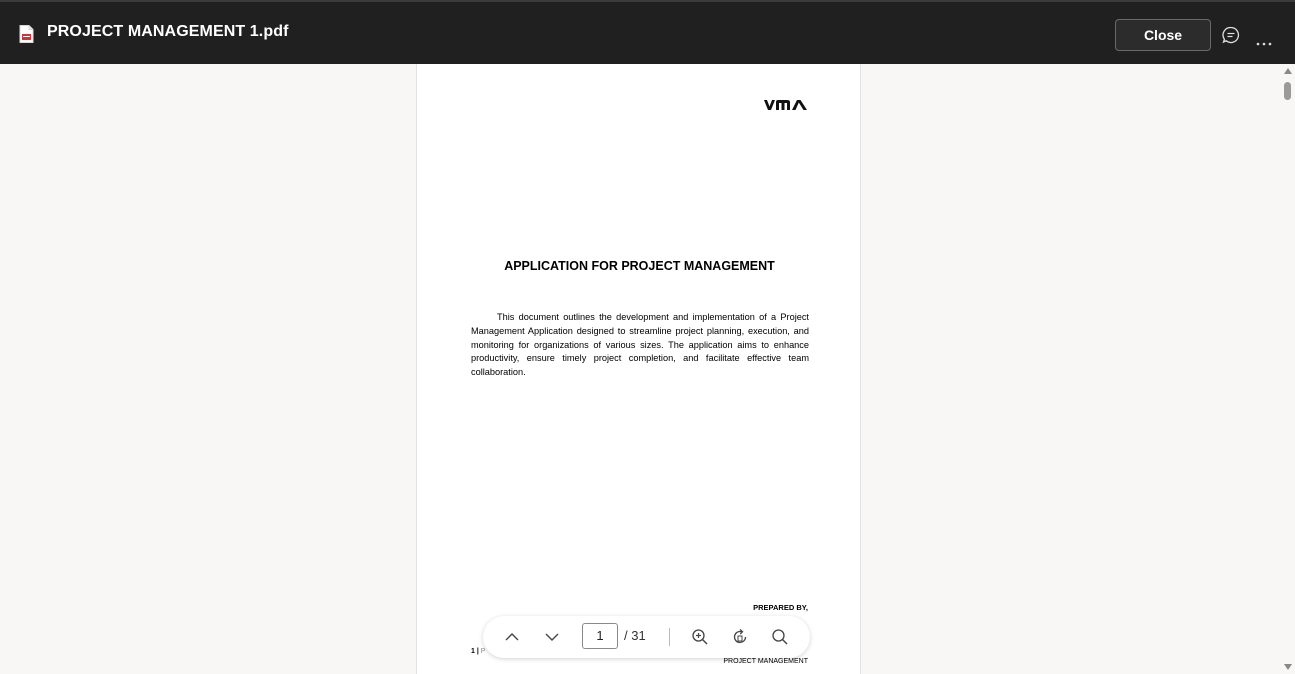 This screenshot has height=674, width=1295. Describe the element at coordinates (475, 651) in the screenshot. I see `footer-page-number: 1 |` at that location.